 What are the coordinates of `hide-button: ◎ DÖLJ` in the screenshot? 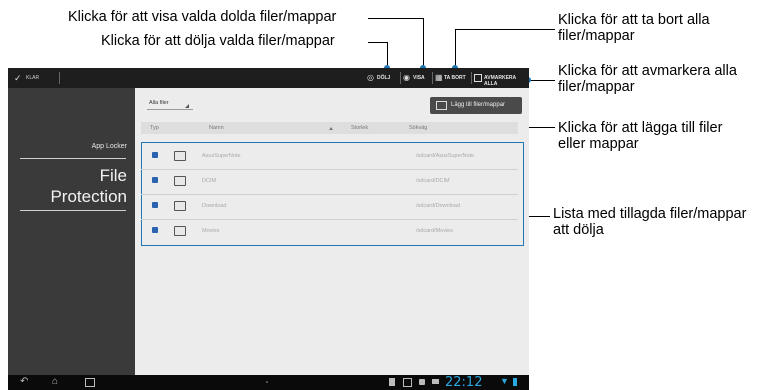 It's located at (383, 78).